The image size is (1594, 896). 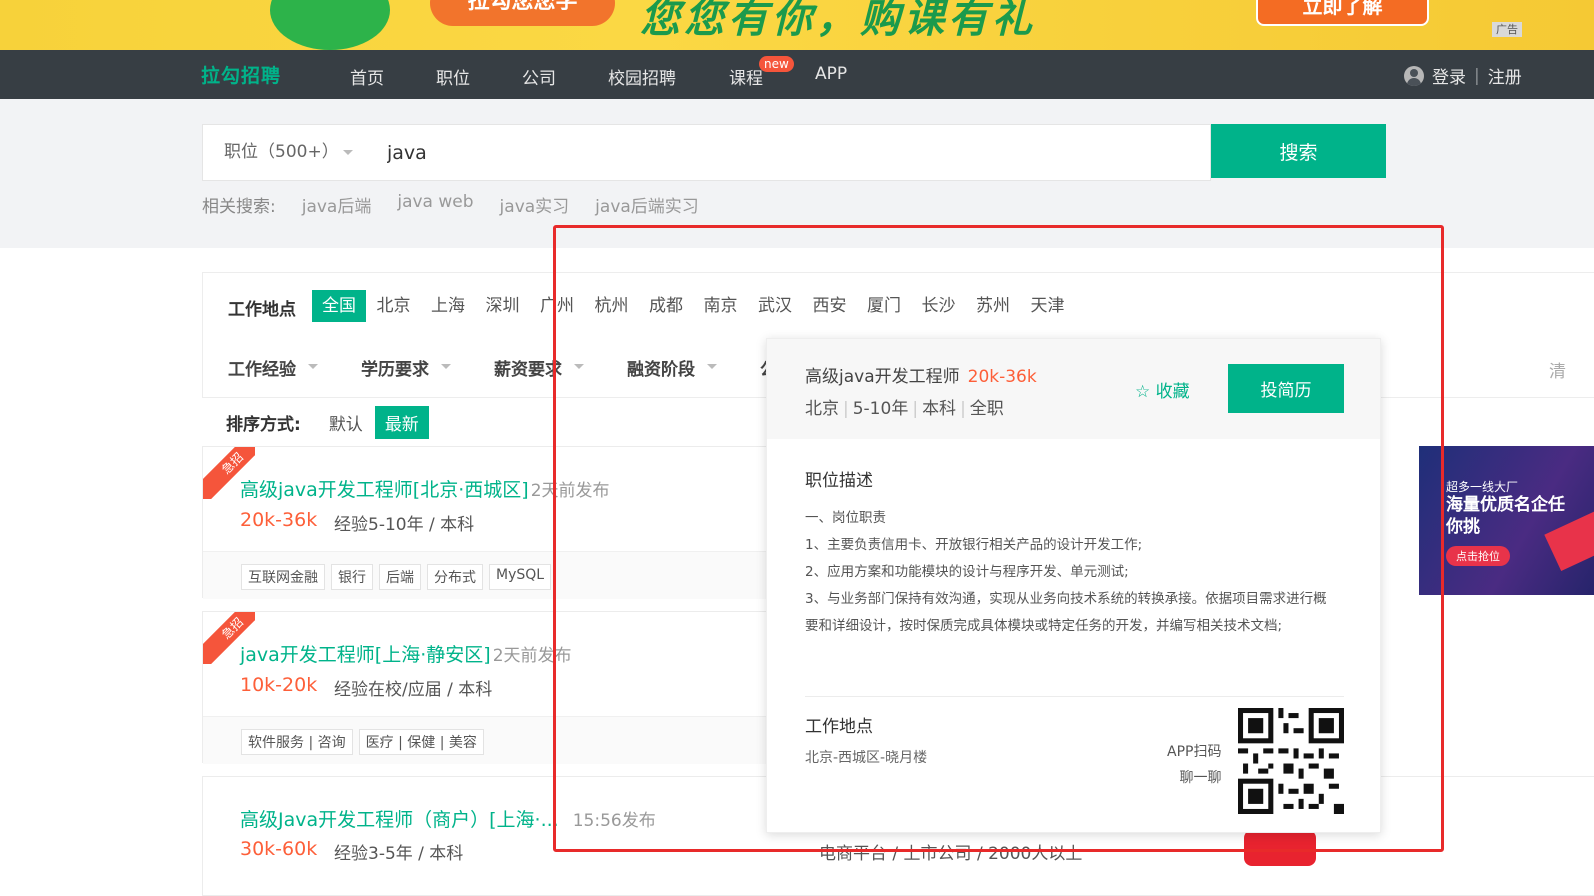 I want to click on desc-line: 1、主要负责信用卡、开放银行相关产品的设计开发工作;, so click(x=974, y=545).